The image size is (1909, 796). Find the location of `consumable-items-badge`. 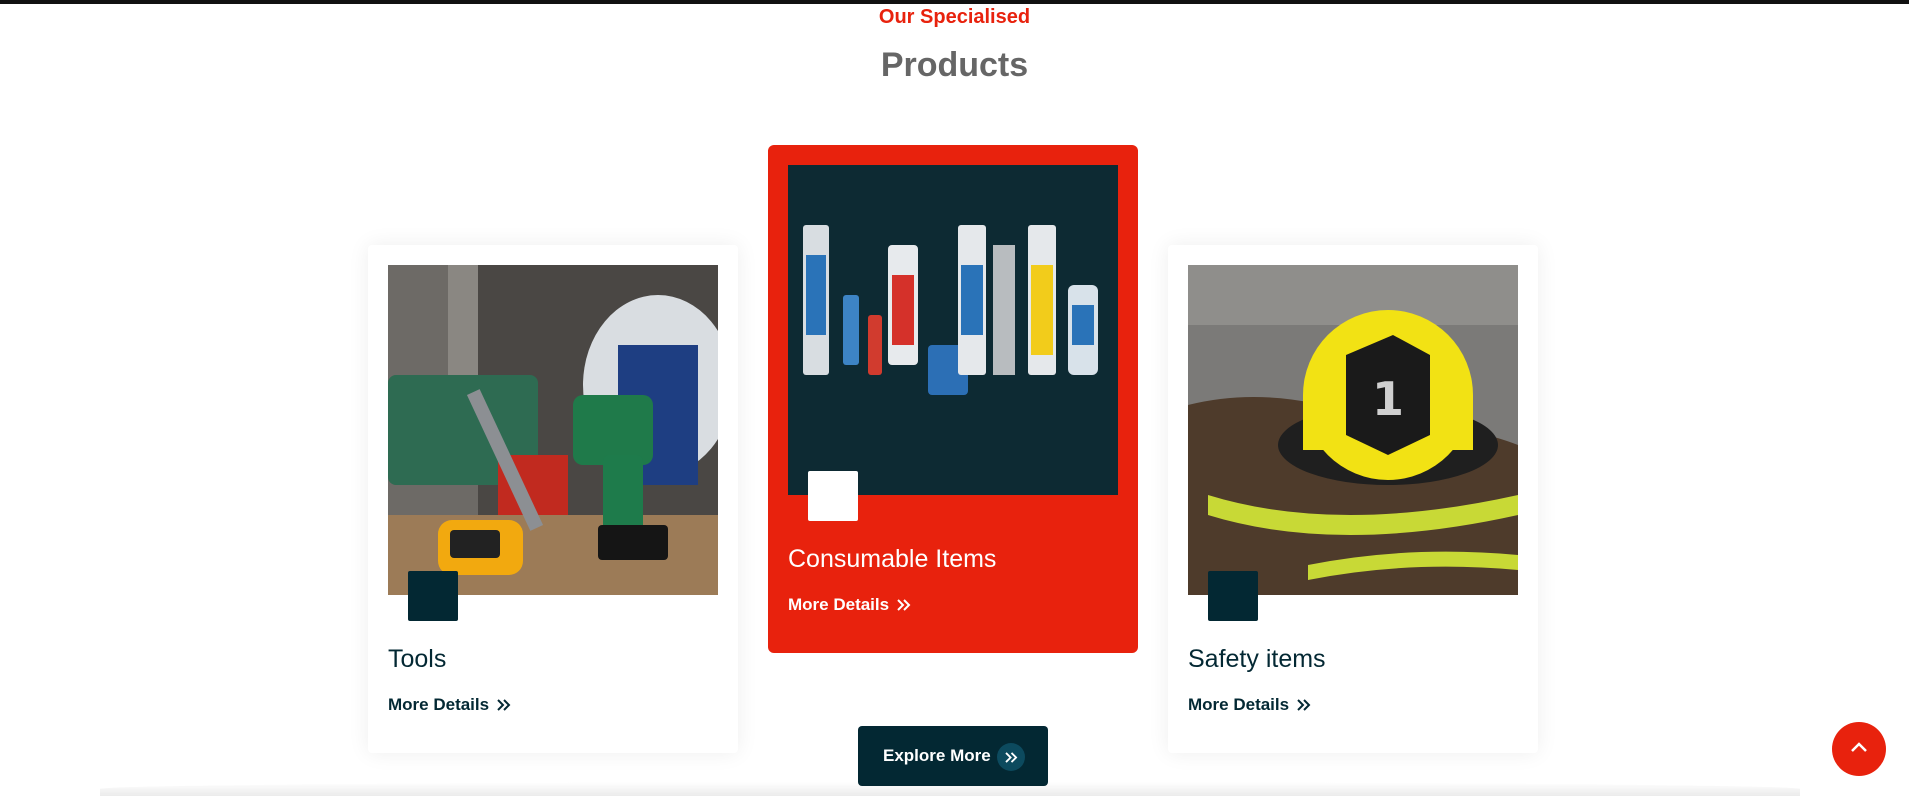

consumable-items-badge is located at coordinates (833, 496).